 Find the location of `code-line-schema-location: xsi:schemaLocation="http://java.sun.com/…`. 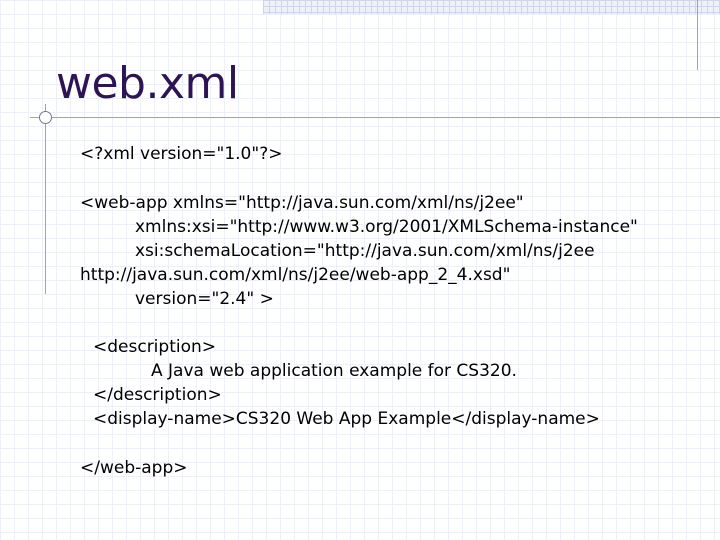

code-line-schema-location: xsi:schemaLocation="http://java.sun.com/… is located at coordinates (365, 251).